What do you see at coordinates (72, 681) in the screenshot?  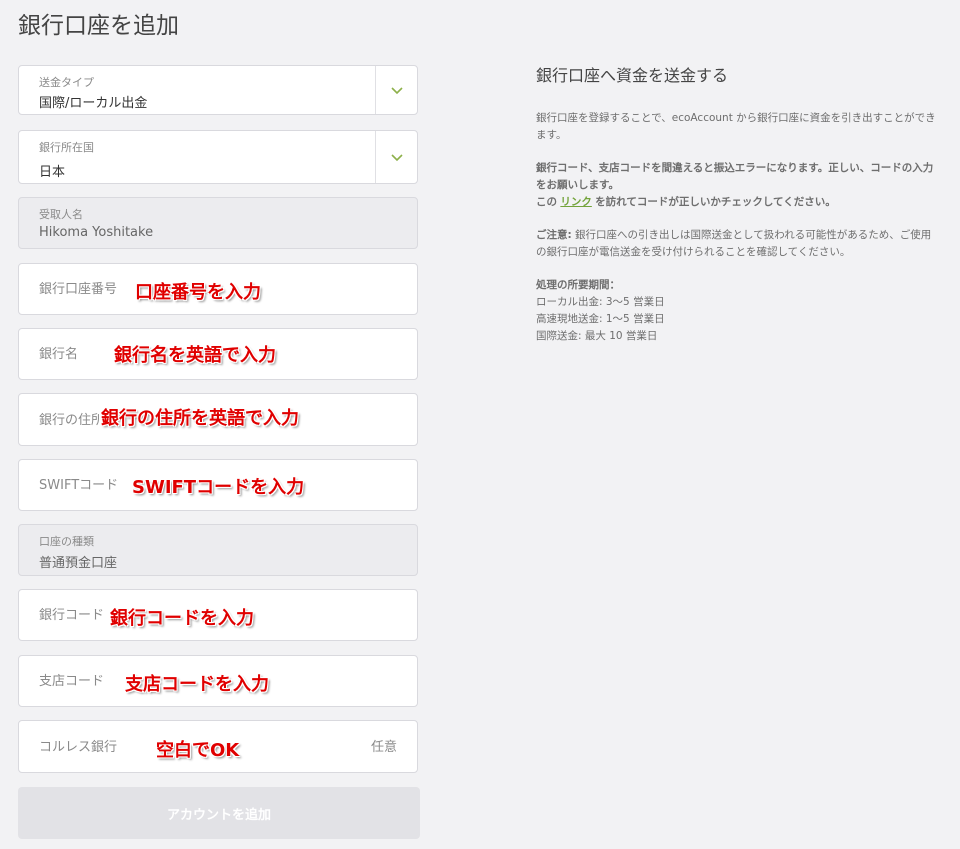 I see `branch-code-placeholder: 支店コード` at bounding box center [72, 681].